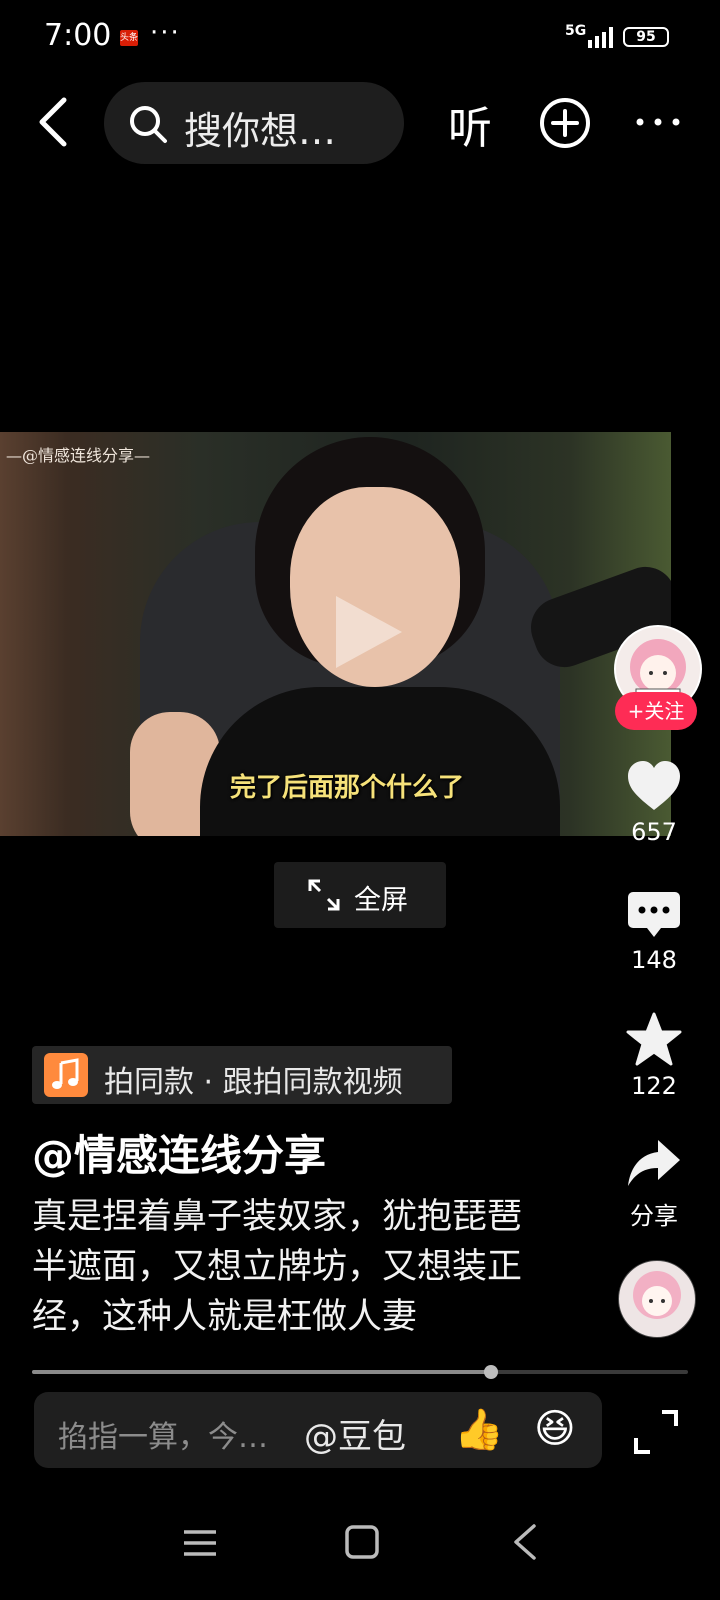 Image resolution: width=720 pixels, height=1600 pixels. What do you see at coordinates (654, 914) in the screenshot?
I see `comment-icon` at bounding box center [654, 914].